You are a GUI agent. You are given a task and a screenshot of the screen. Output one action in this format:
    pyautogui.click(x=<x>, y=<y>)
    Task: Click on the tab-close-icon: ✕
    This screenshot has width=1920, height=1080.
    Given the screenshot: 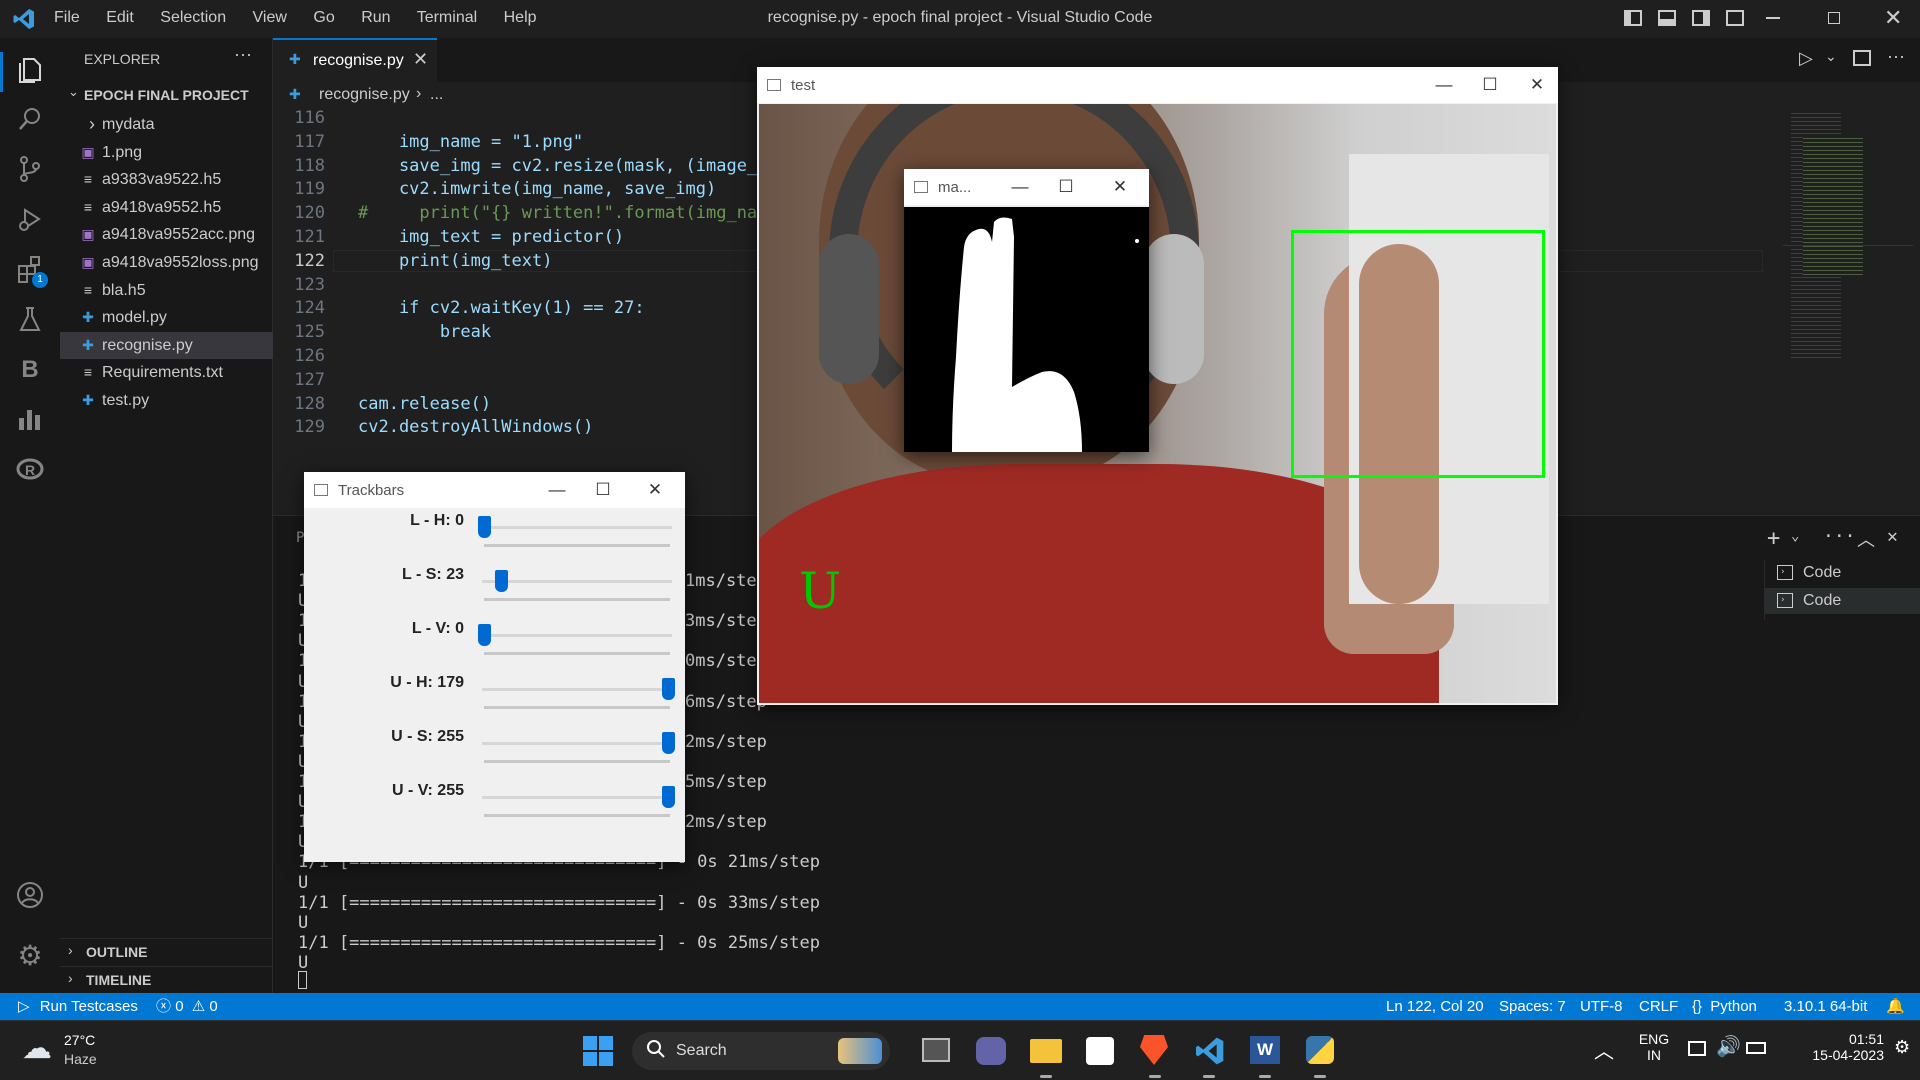 What is the action you would take?
    pyautogui.click(x=420, y=59)
    